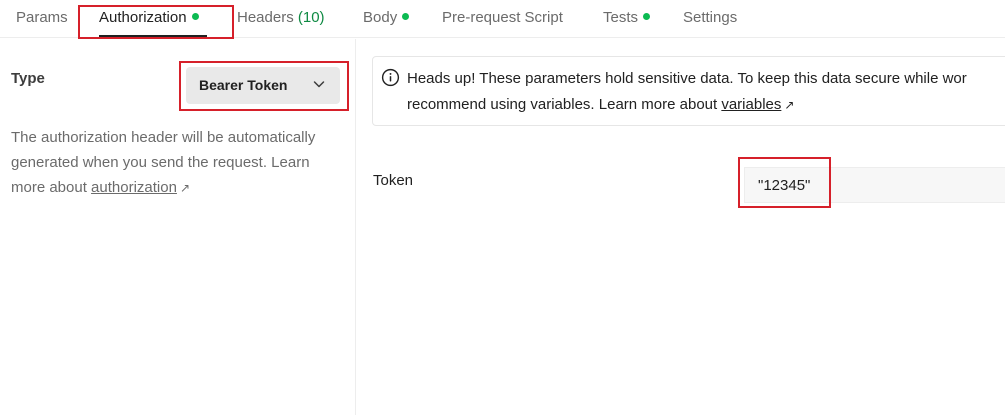 The width and height of the screenshot is (1005, 415). Describe the element at coordinates (28, 78) in the screenshot. I see `auth-type-label: Type` at that location.